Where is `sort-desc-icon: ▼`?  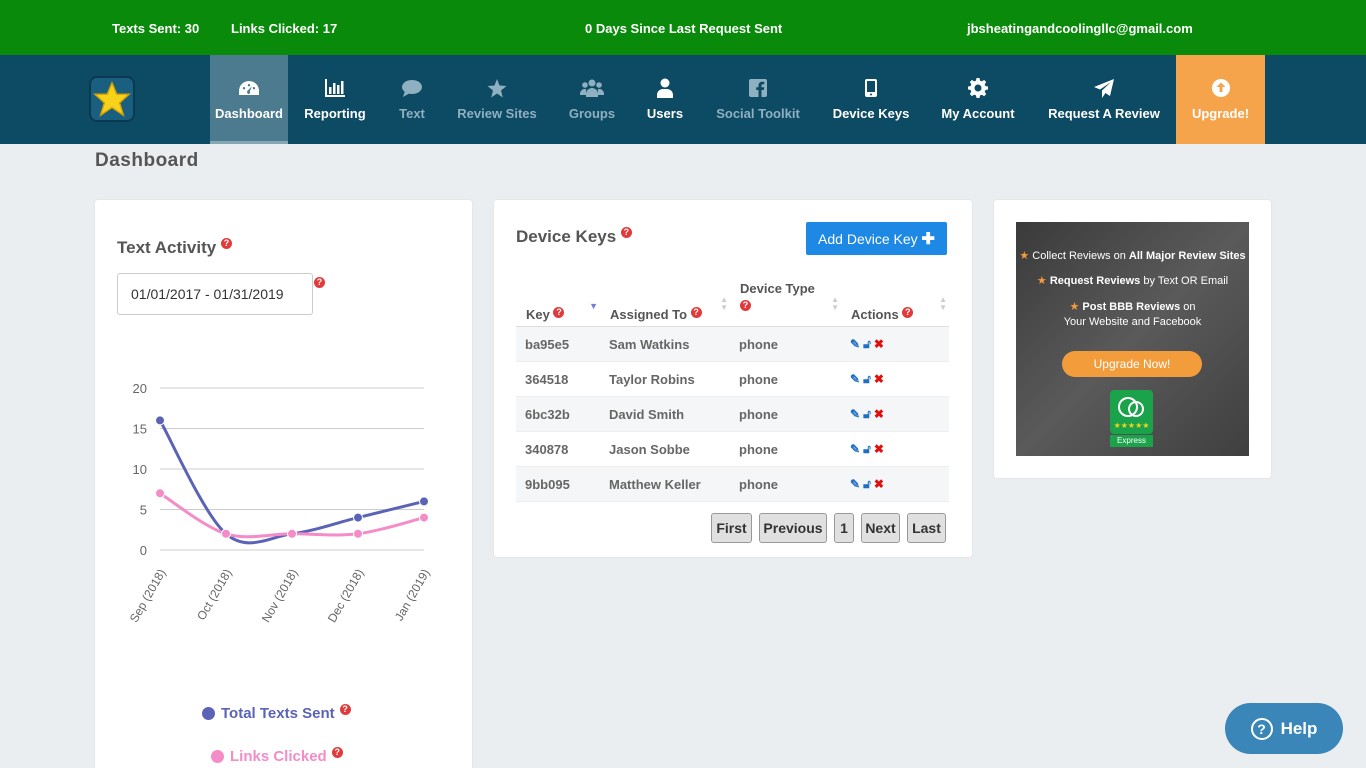 sort-desc-icon: ▼ is located at coordinates (593, 306).